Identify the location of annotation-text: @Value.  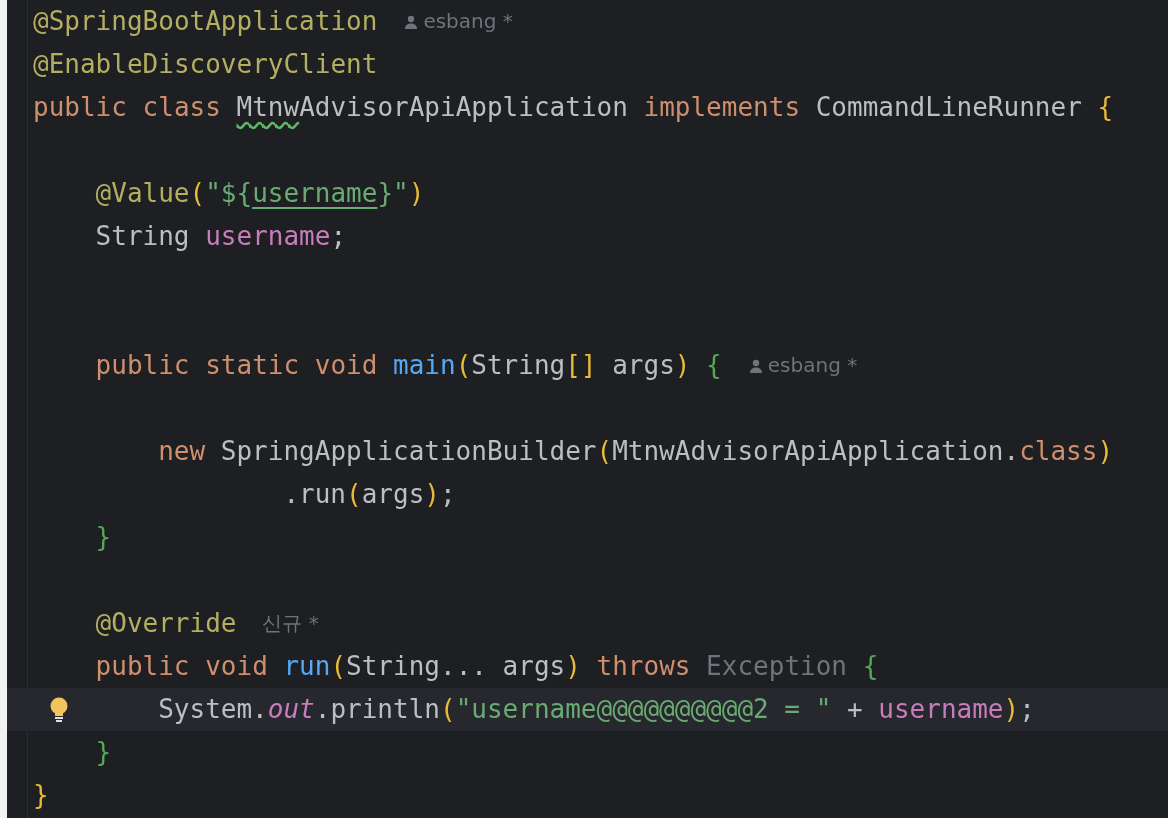
(142, 193).